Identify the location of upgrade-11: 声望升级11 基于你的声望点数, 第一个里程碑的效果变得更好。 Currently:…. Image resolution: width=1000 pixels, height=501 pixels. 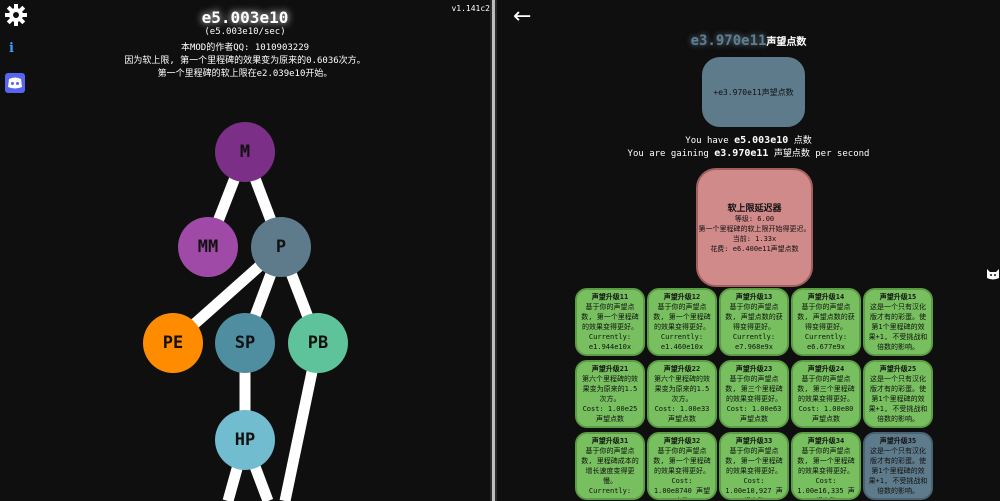
(610, 322).